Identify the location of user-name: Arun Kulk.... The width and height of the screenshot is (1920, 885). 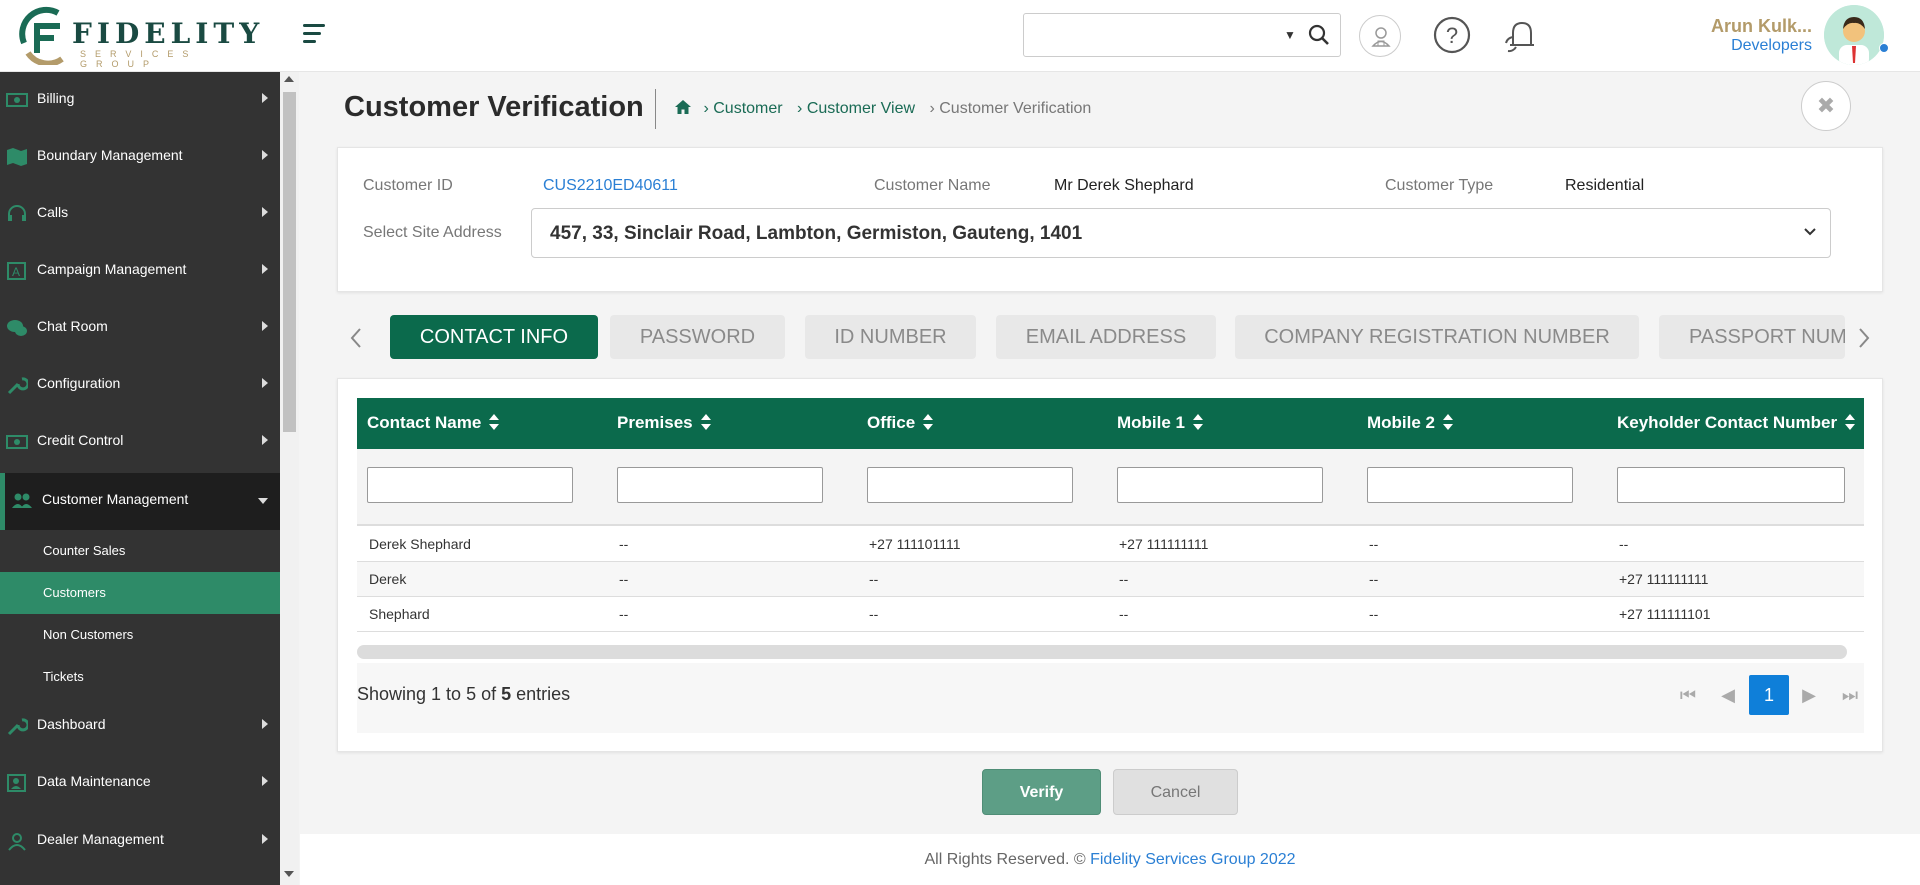
(1761, 26).